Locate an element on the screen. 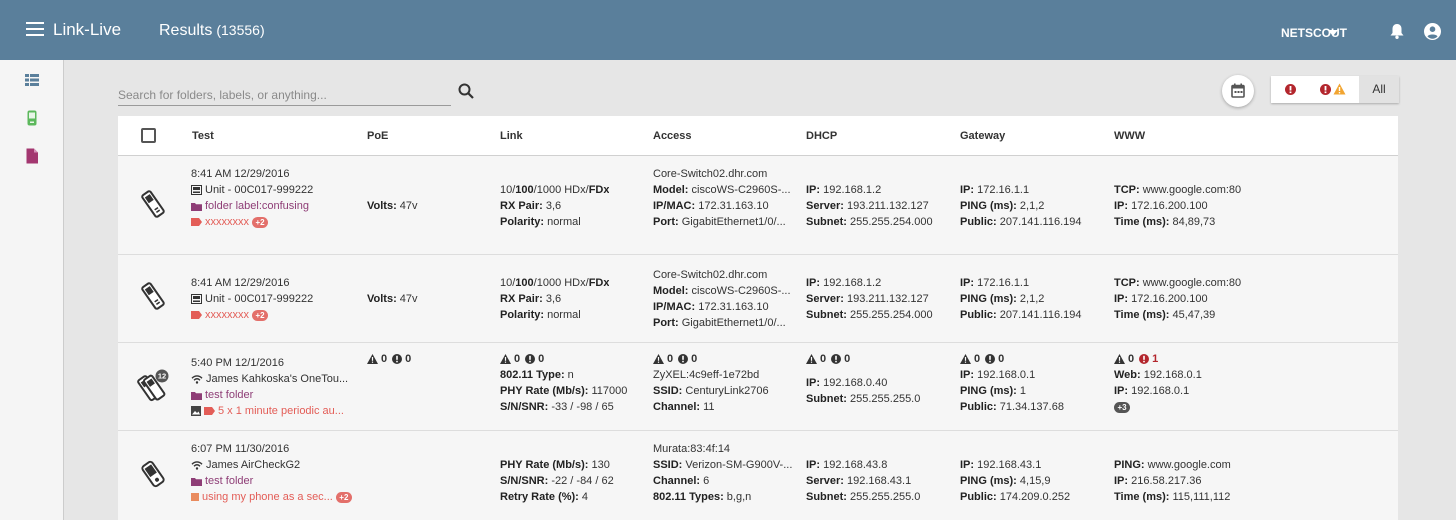 The height and width of the screenshot is (520, 1456). filter-errors-warnings is located at coordinates (1335, 89).